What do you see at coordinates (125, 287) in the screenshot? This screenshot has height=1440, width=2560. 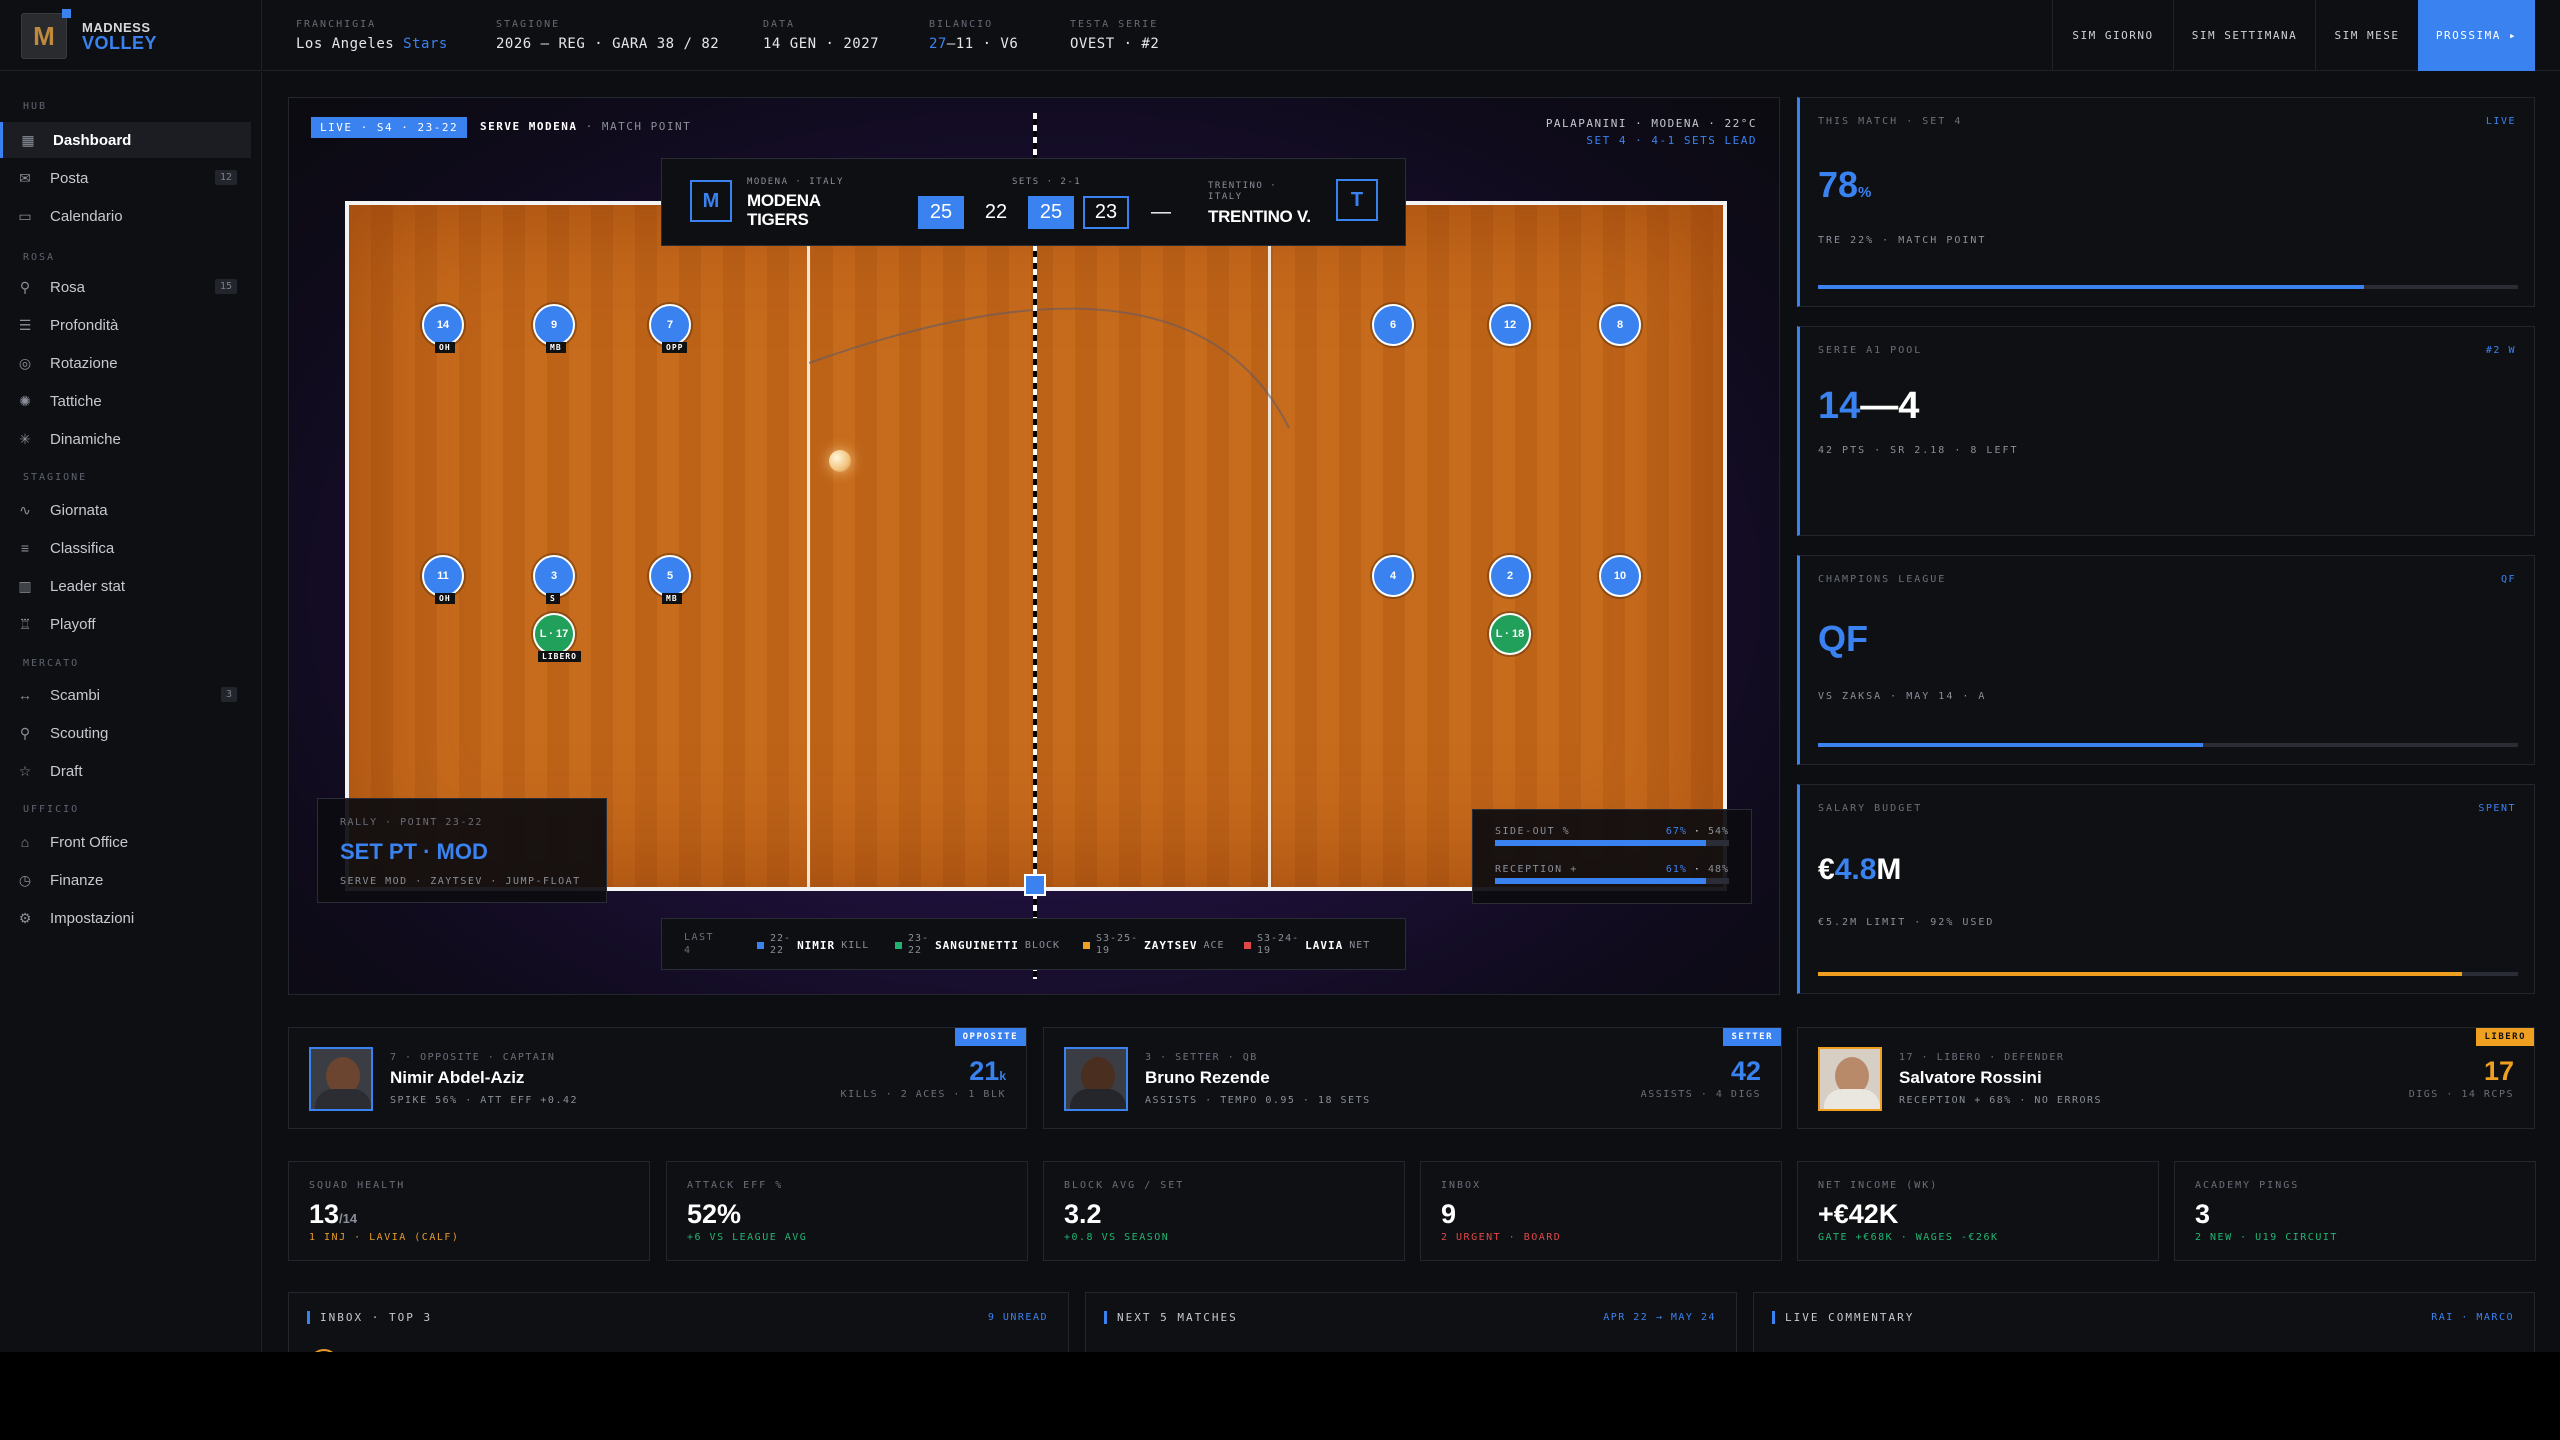 I see `sidebar-item-rosa: ⚲ Rosa 15` at bounding box center [125, 287].